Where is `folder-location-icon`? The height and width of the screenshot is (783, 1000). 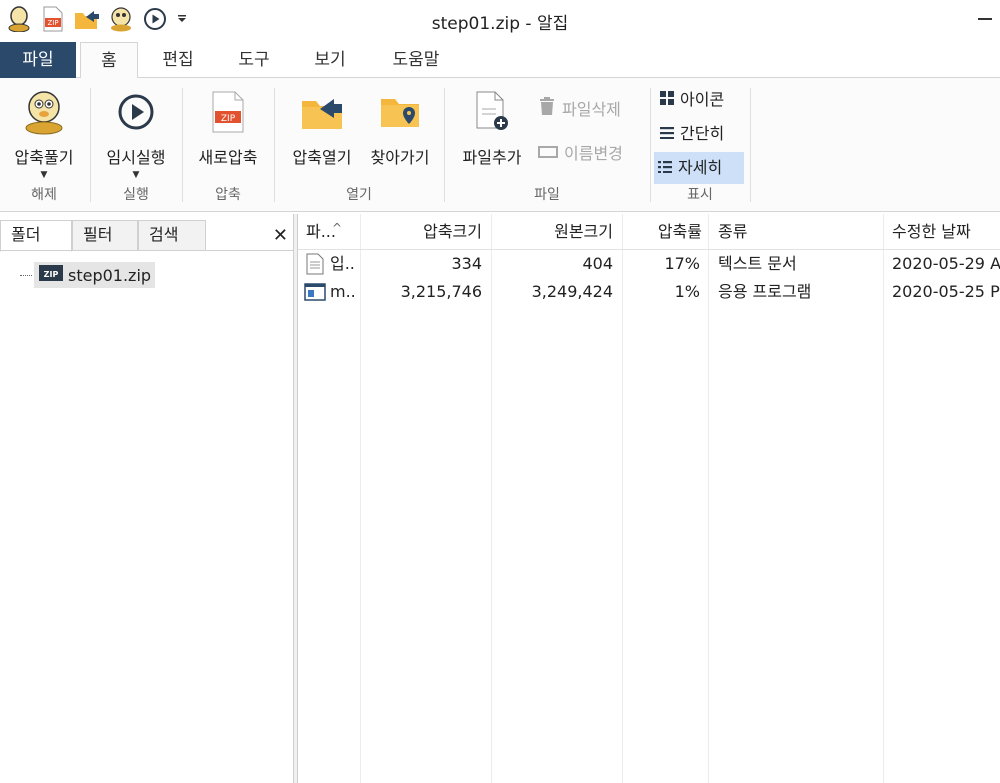 folder-location-icon is located at coordinates (400, 112).